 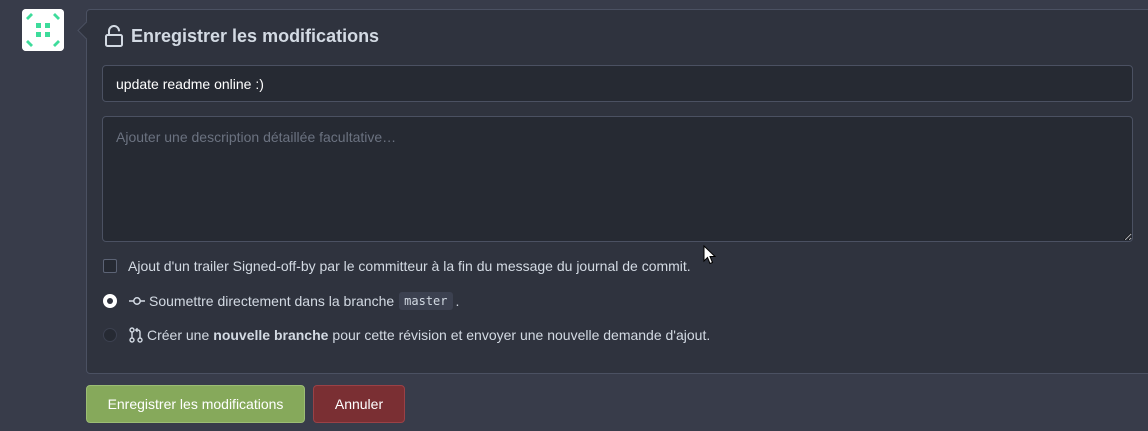 I want to click on commit-form-header: Enregistrer les modifications, so click(x=241, y=36).